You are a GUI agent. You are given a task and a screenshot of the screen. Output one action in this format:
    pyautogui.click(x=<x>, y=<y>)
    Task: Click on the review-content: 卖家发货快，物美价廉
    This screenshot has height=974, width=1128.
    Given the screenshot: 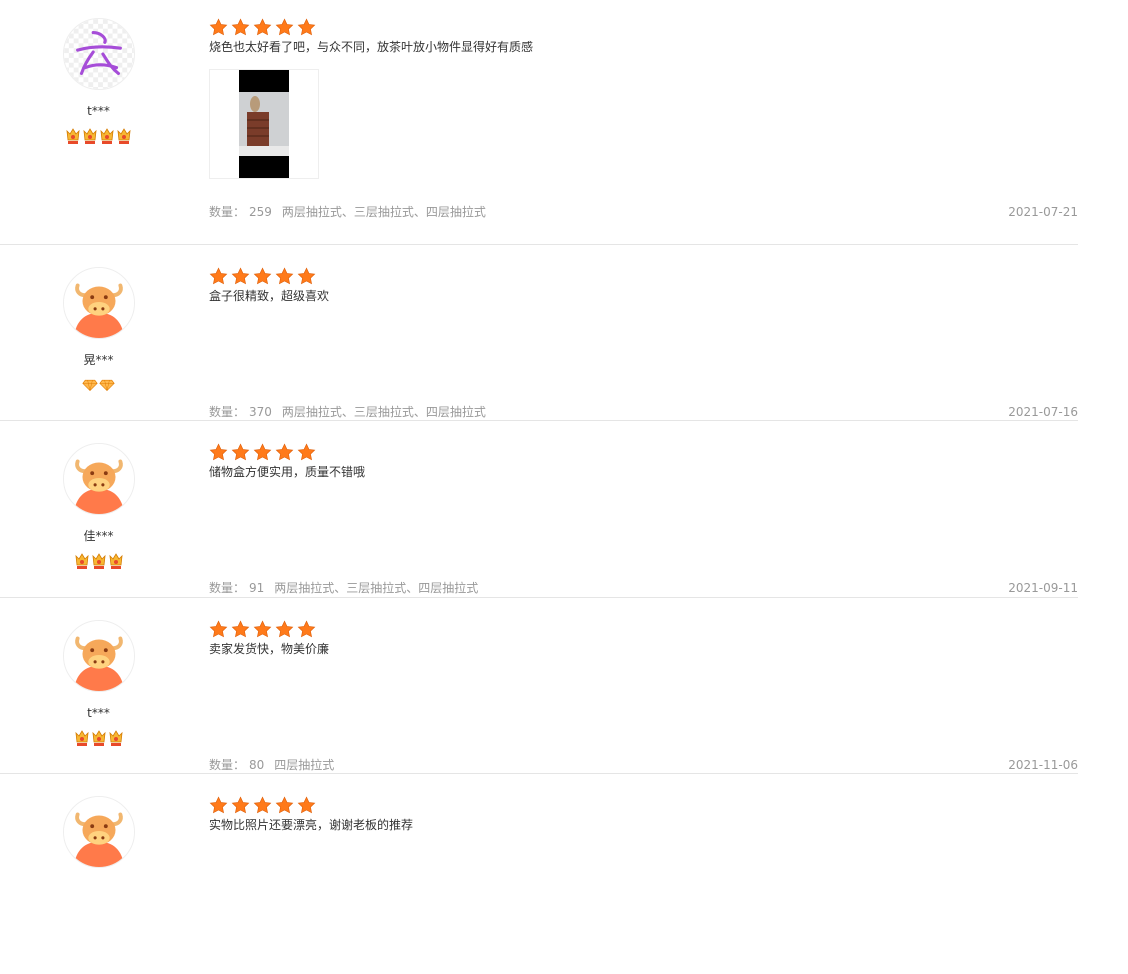 What is the action you would take?
    pyautogui.click(x=643, y=638)
    